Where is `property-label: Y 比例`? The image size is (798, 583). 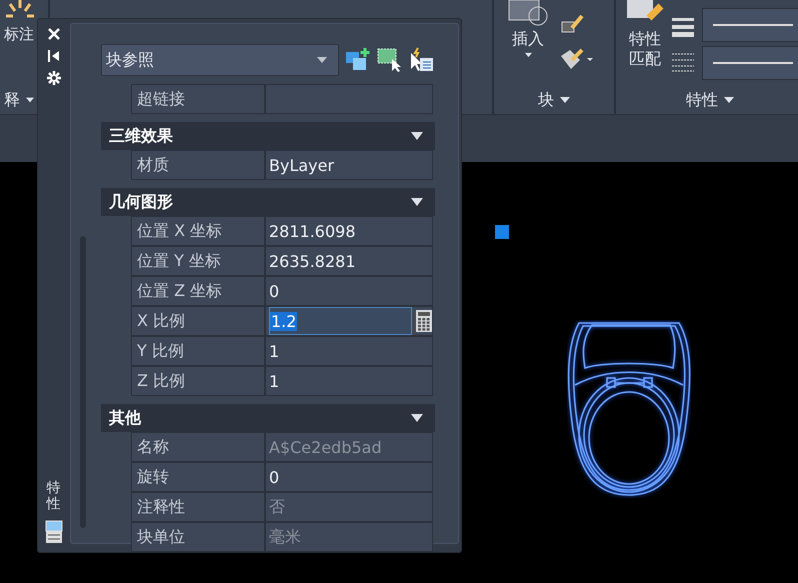
property-label: Y 比例 is located at coordinates (160, 351).